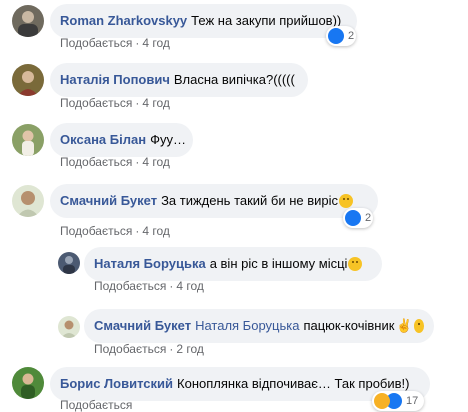  Describe the element at coordinates (123, 21) in the screenshot. I see `comment-author: Roman Zharkovskyy` at that location.